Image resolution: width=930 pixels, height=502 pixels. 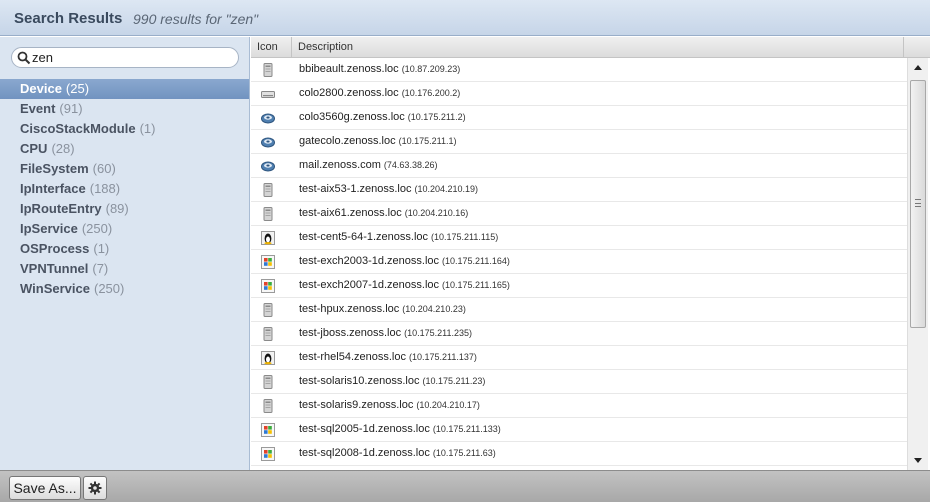 What do you see at coordinates (356, 405) in the screenshot?
I see `device-name: test-solaris9.zenoss.loc` at bounding box center [356, 405].